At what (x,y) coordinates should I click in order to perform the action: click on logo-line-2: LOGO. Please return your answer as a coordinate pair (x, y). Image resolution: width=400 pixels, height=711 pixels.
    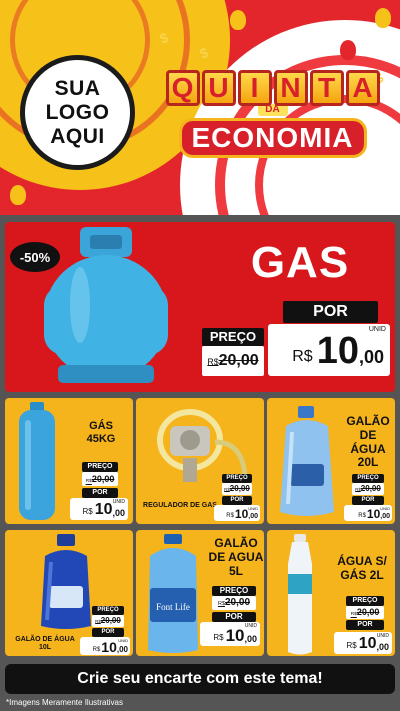
    Looking at the image, I should click on (77, 112).